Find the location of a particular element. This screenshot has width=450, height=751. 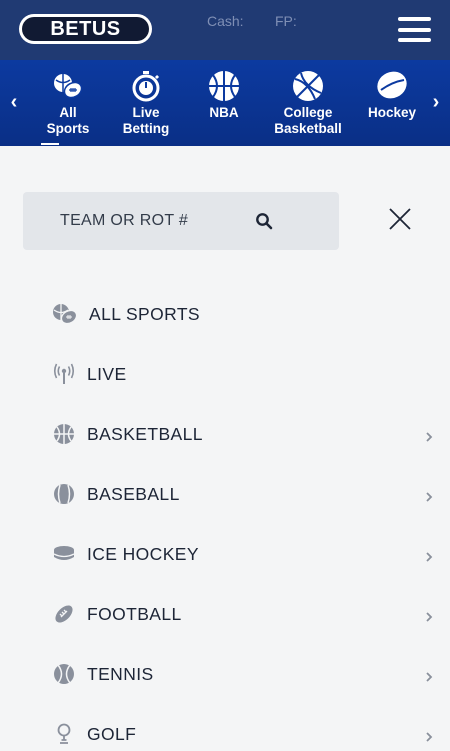

golf-icon is located at coordinates (64, 734).